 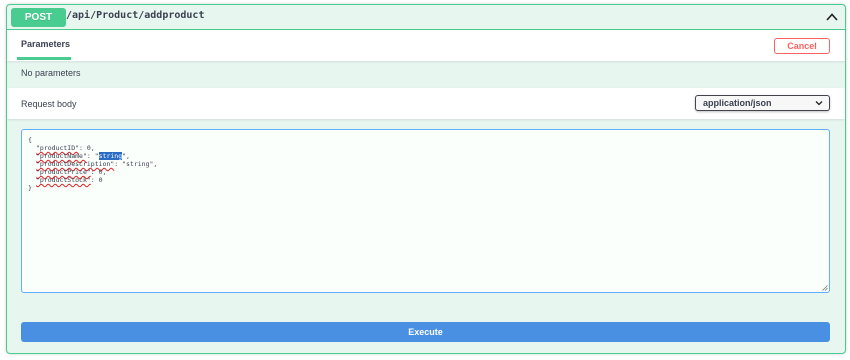 I want to click on content-type-select: application/json, so click(x=762, y=103).